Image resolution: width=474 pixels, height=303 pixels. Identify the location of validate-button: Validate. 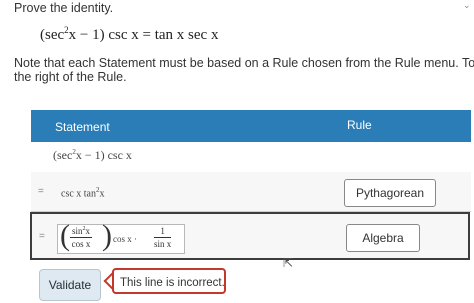
(70, 285).